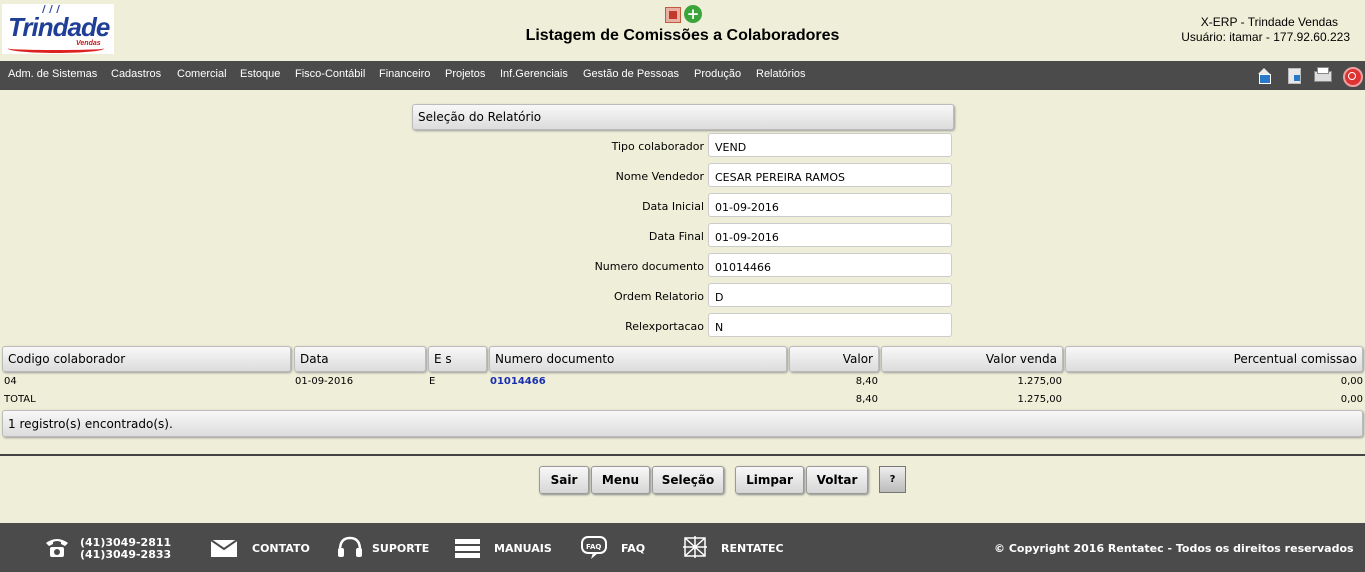 This screenshot has width=1365, height=572. Describe the element at coordinates (837, 480) in the screenshot. I see `voltar-button: Voltar` at that location.